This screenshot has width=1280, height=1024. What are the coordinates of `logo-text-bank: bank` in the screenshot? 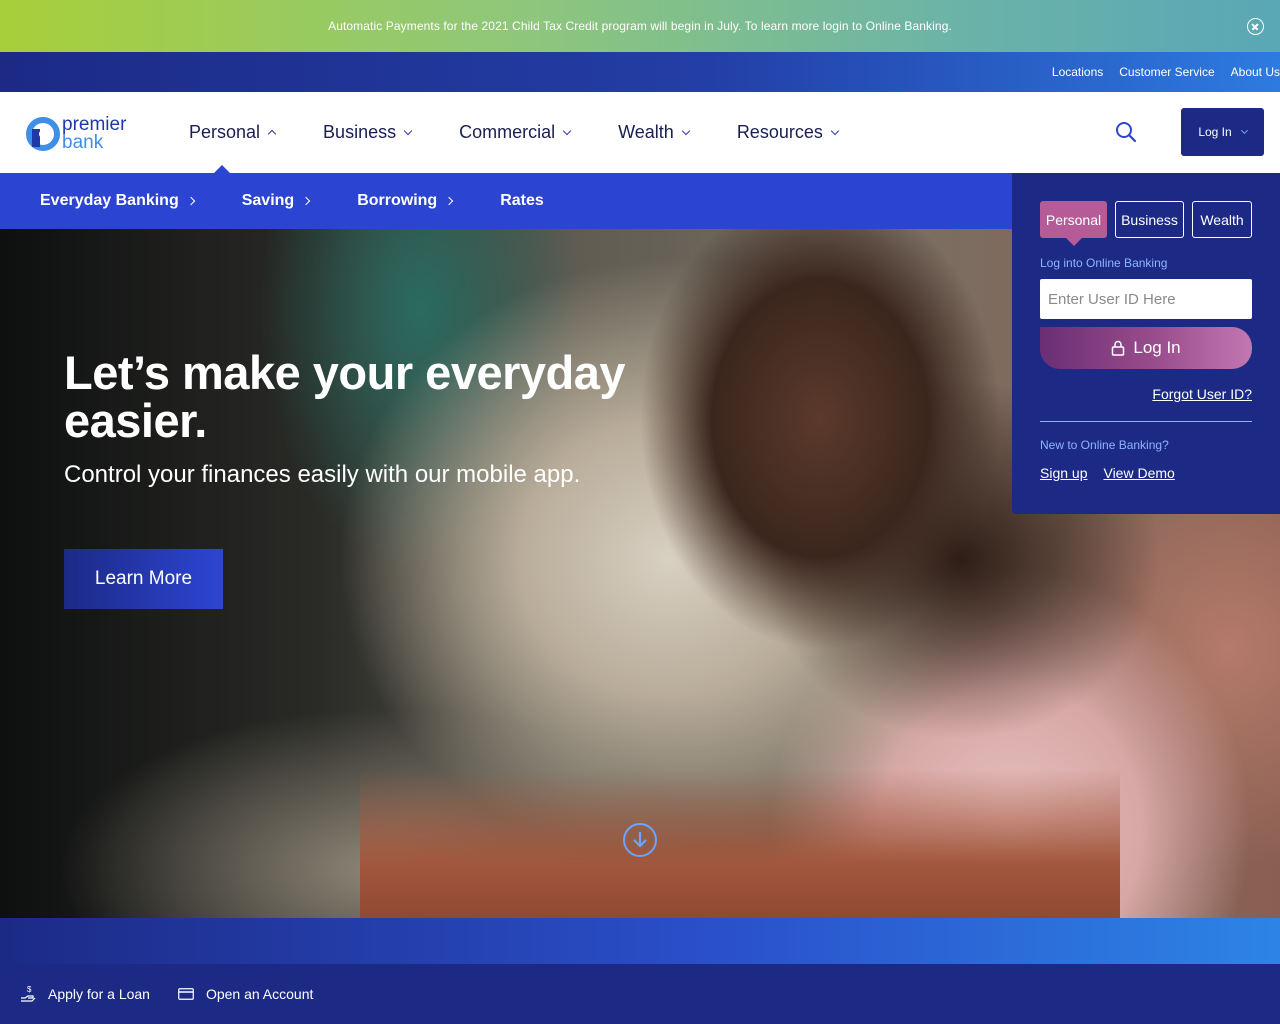 It's located at (83, 142).